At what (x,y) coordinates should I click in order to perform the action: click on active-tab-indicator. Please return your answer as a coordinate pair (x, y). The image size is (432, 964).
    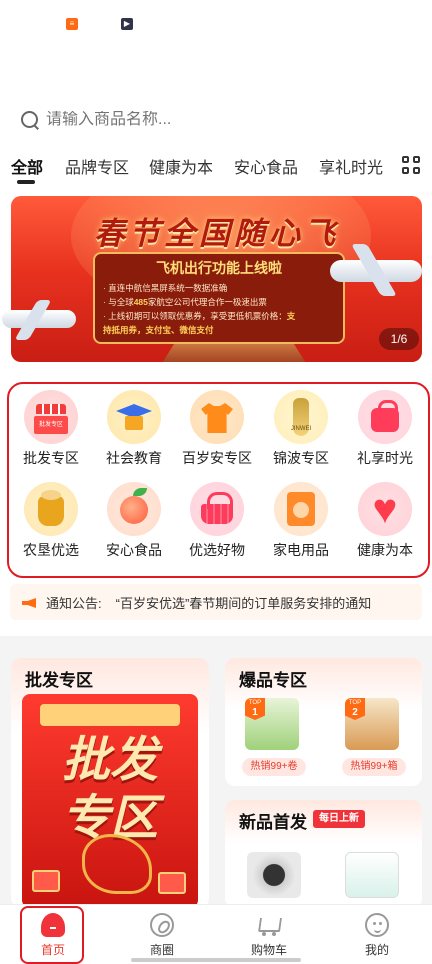
    Looking at the image, I should click on (26, 182).